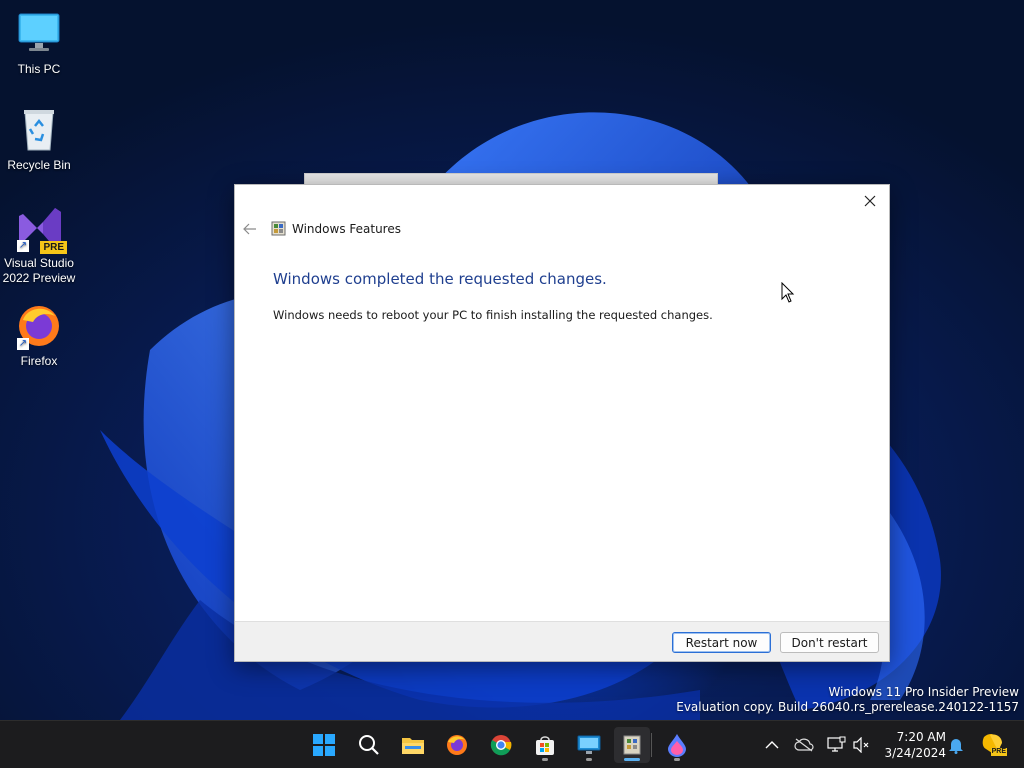 The height and width of the screenshot is (768, 1024). I want to click on chrome-icon, so click(501, 745).